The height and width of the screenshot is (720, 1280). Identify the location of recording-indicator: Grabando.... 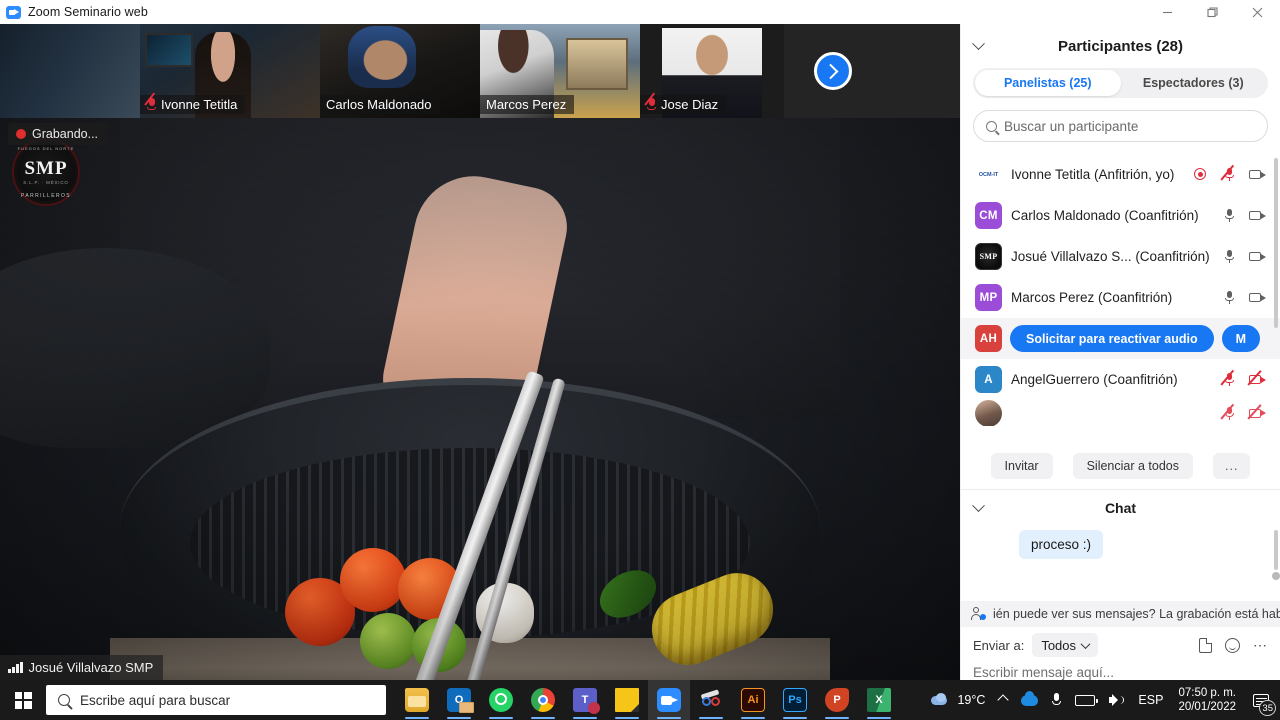
(58, 134).